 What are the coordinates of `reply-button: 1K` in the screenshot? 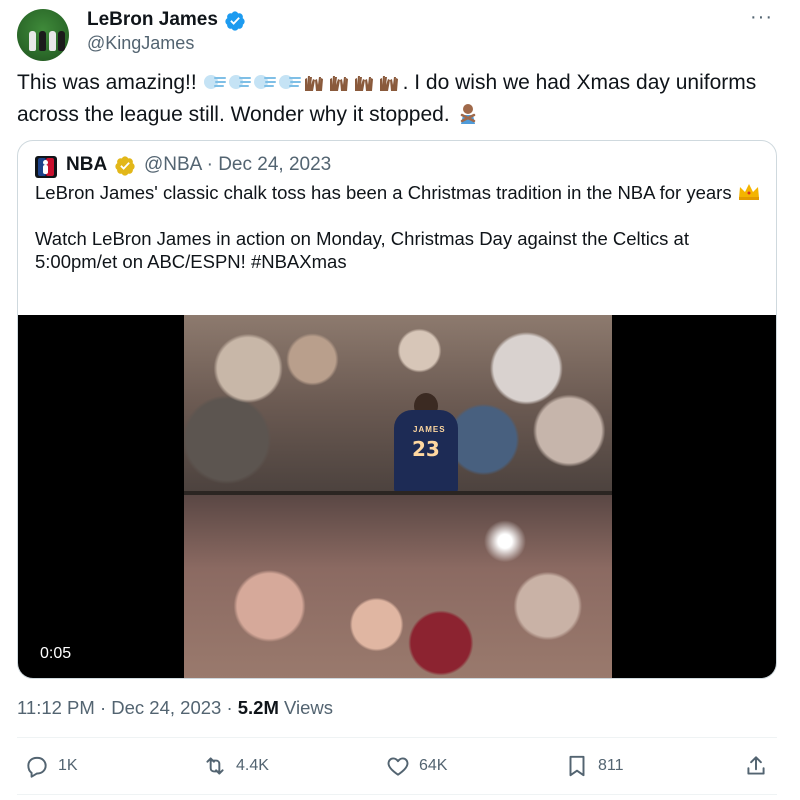 It's located at (51, 766).